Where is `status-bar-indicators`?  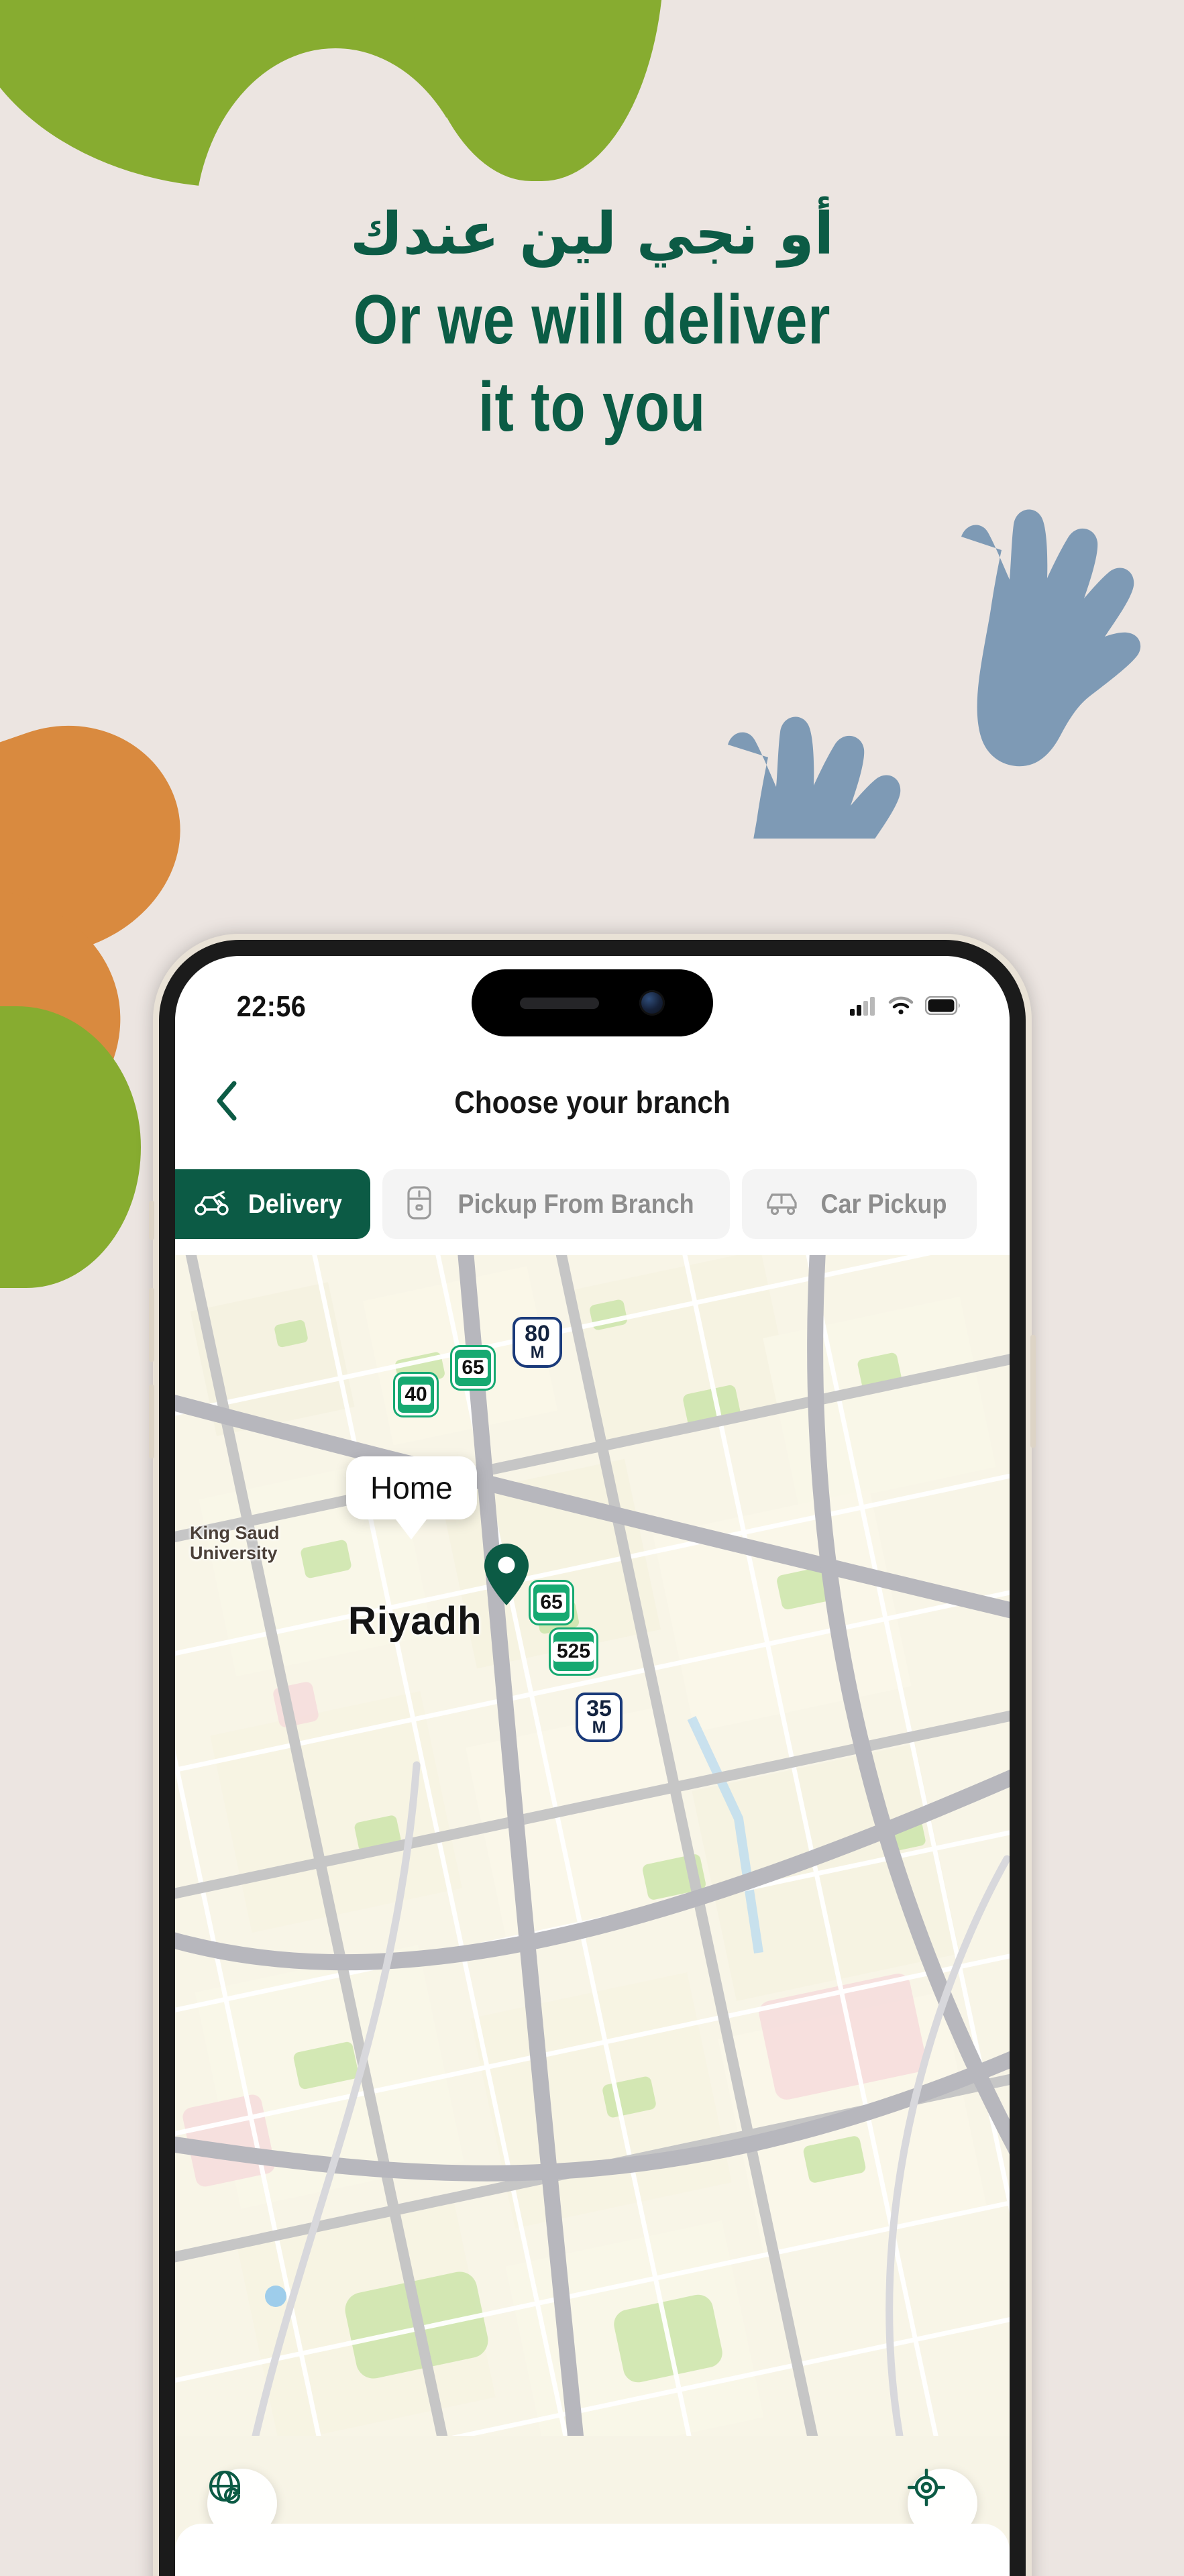
status-bar-indicators is located at coordinates (905, 1007).